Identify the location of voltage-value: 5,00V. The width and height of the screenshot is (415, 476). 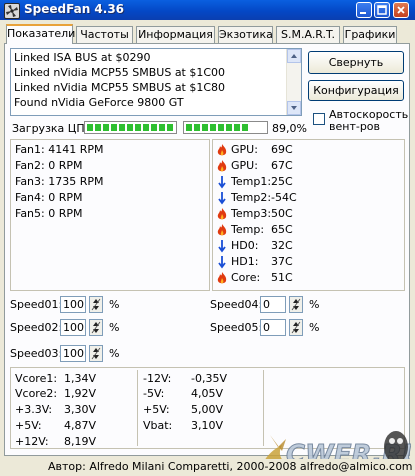
(207, 409).